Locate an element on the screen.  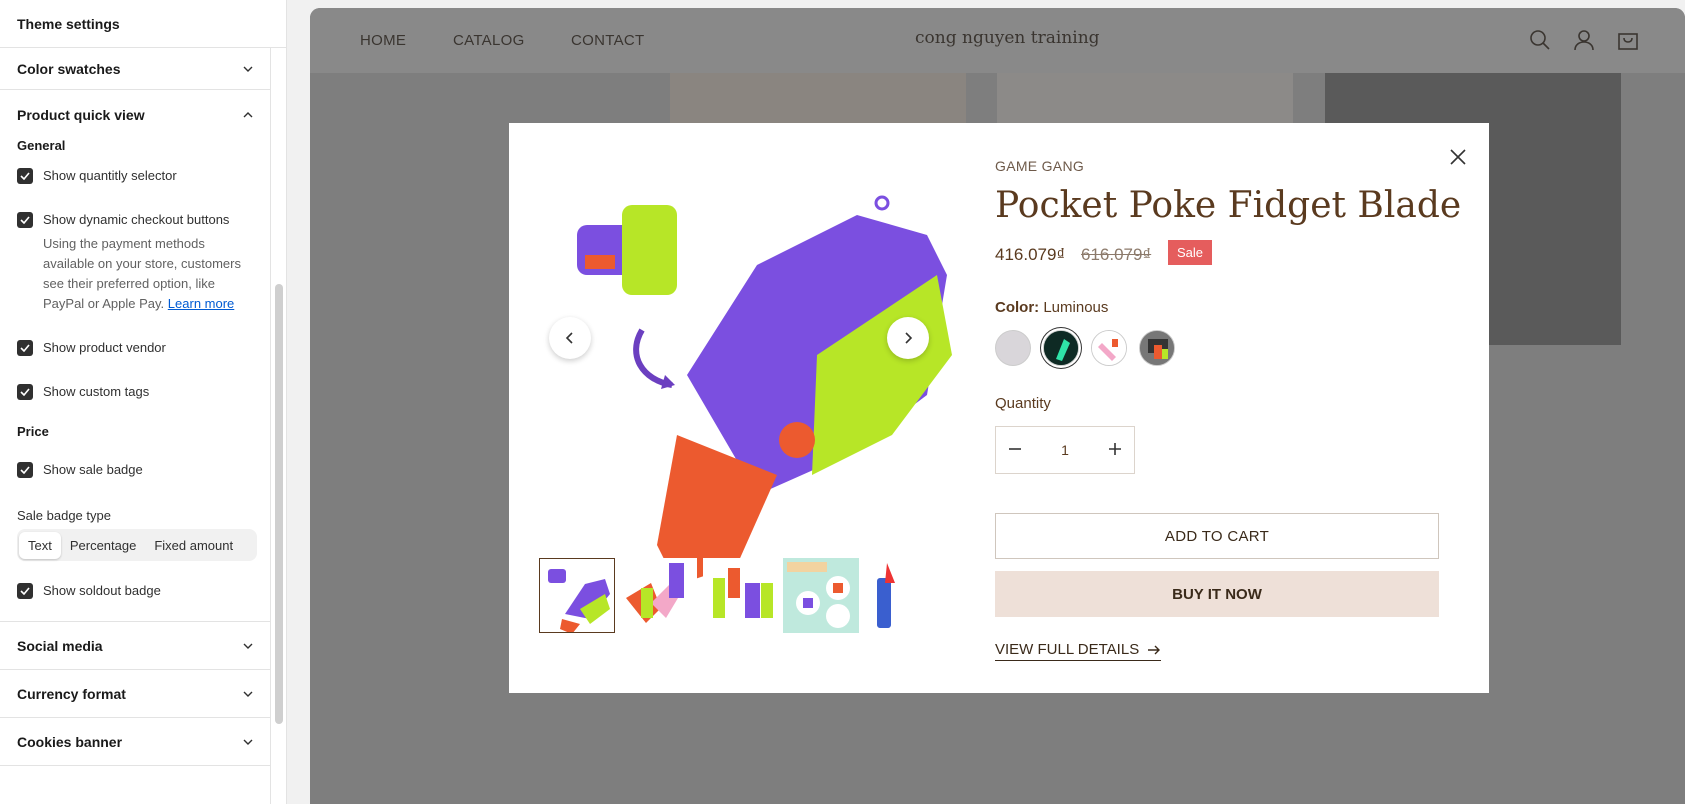
section-currency-label: Currency format is located at coordinates (71, 693).